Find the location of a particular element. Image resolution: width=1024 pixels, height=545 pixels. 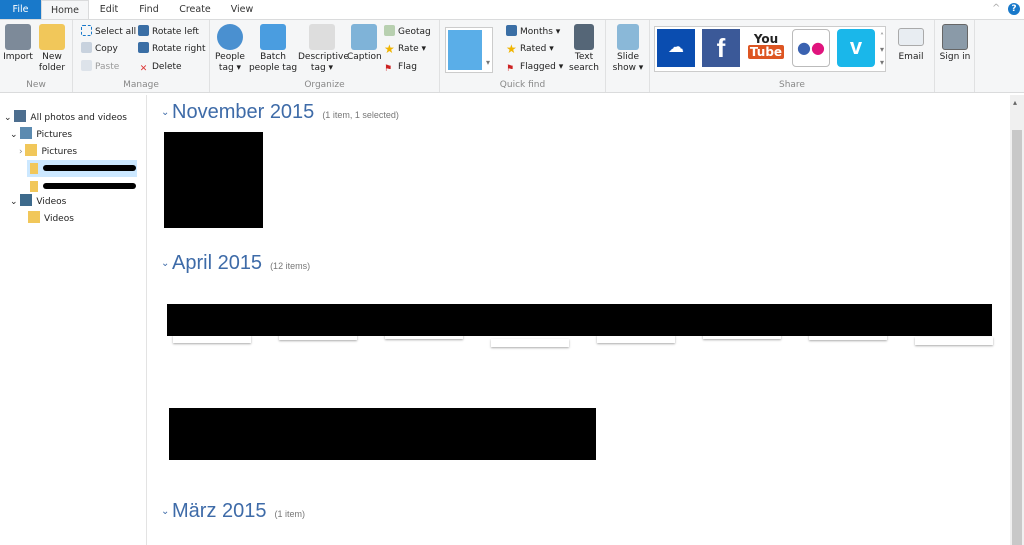

collapse-ribbon-icon: ^ is located at coordinates (996, 8).